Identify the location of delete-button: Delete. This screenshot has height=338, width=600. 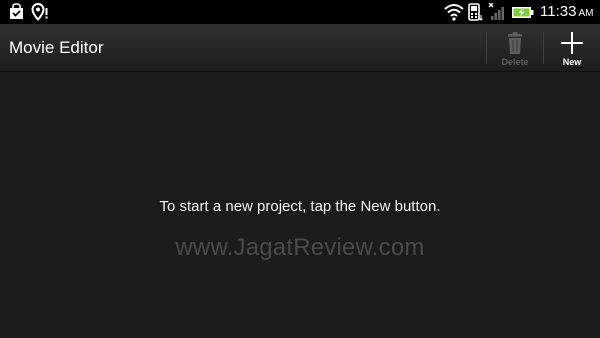
(515, 47).